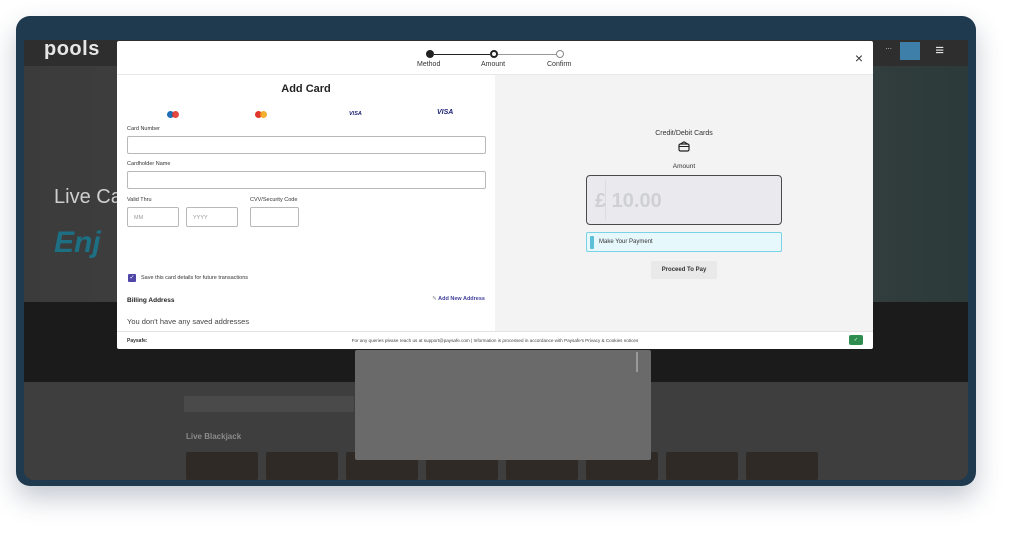  I want to click on cardholder-name-label: Cardholder Name, so click(149, 164).